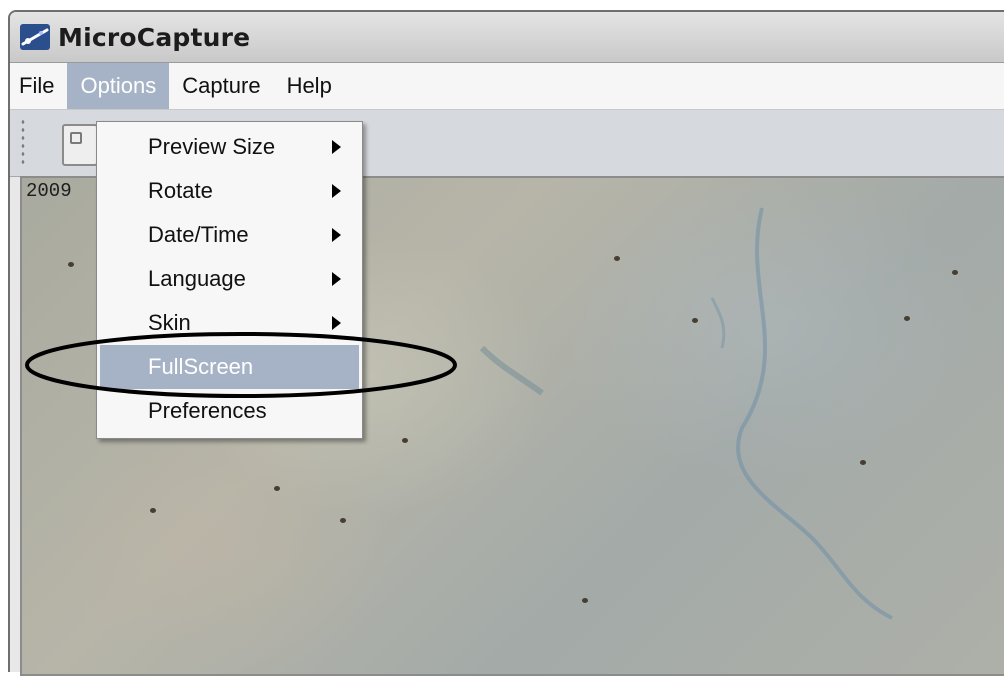 The width and height of the screenshot is (1004, 676). Describe the element at coordinates (169, 322) in the screenshot. I see `menu-item-label: Skin` at that location.